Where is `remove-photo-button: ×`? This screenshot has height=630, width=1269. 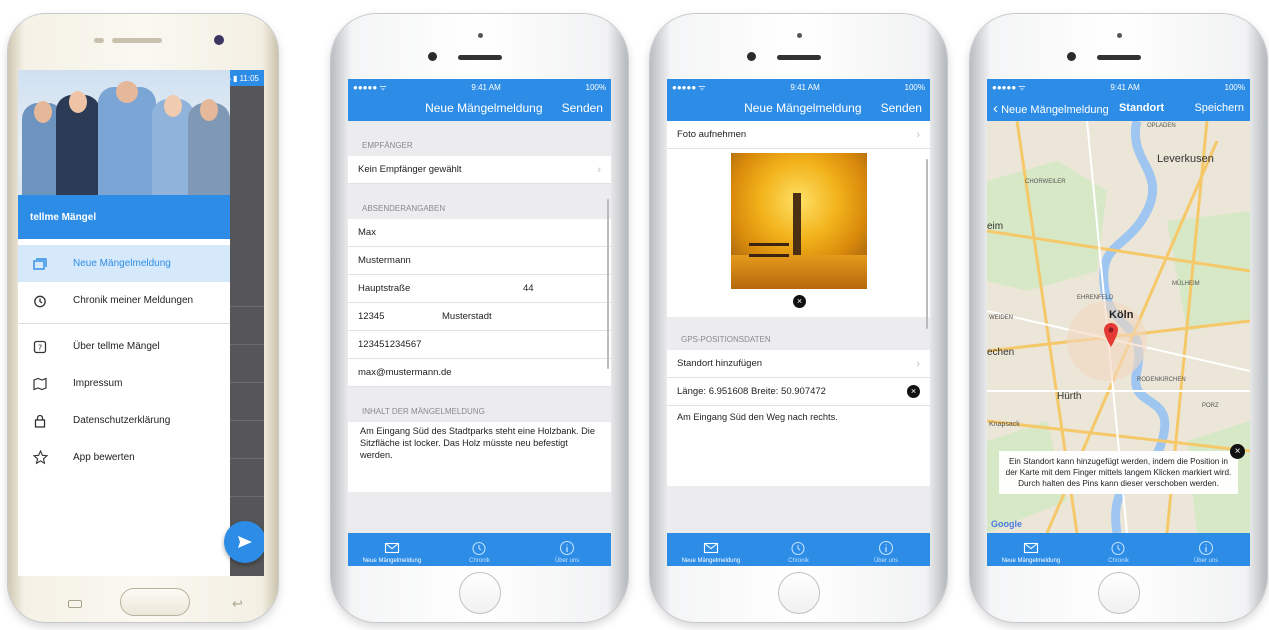 remove-photo-button: × is located at coordinates (799, 301).